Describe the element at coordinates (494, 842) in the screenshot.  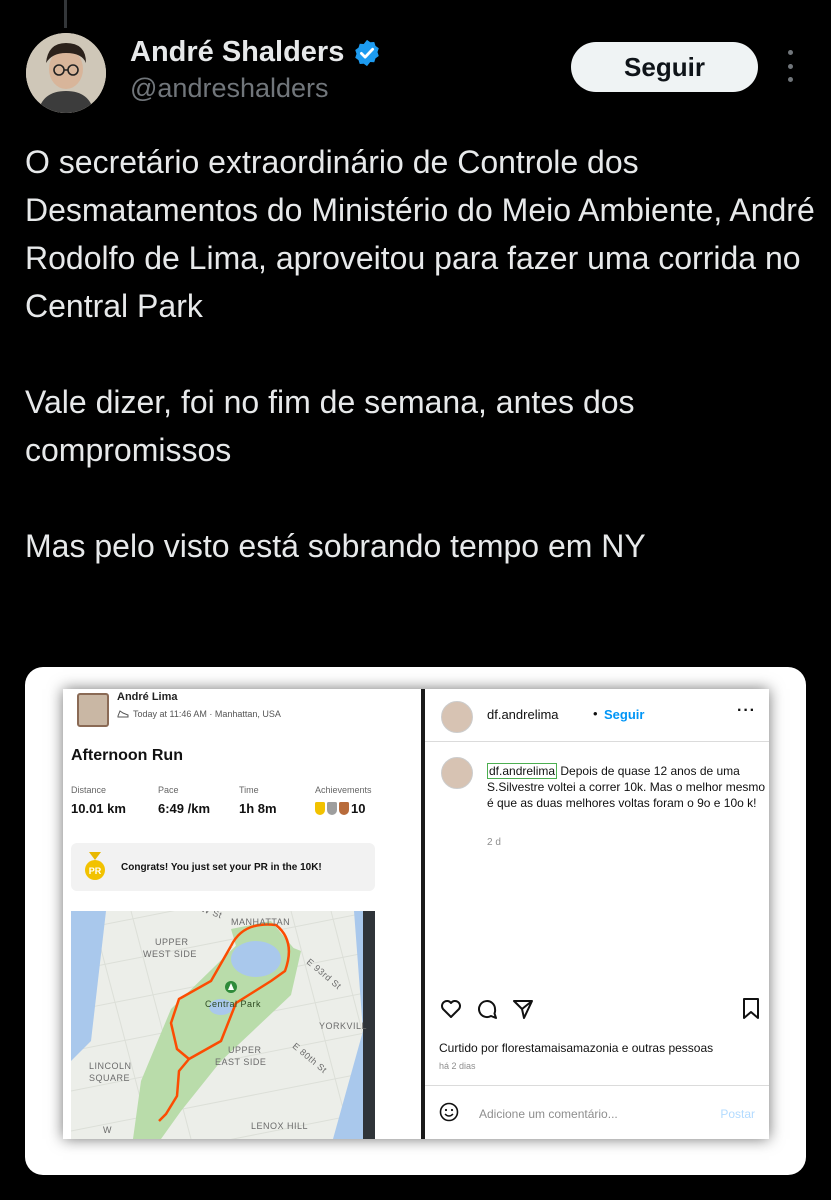
I see `caption-time: 2 d` at that location.